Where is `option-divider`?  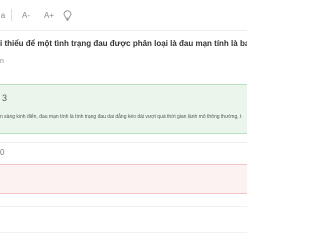
option-divider is located at coordinates (123, 142).